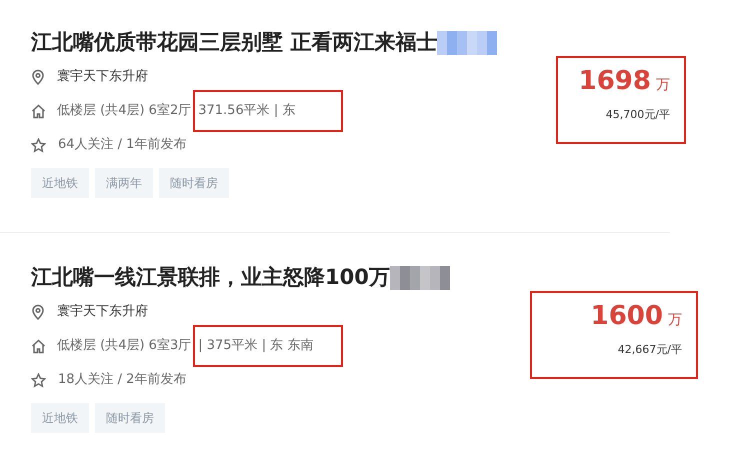 This screenshot has height=450, width=737. I want to click on unit-price: 45,700元/平, so click(638, 115).